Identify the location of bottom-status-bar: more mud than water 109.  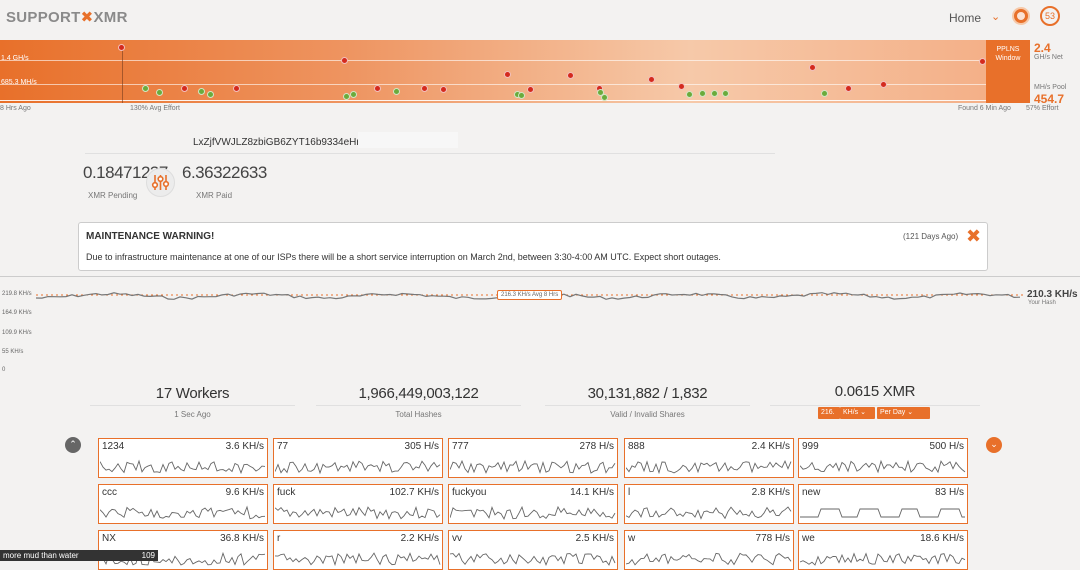
(79, 555).